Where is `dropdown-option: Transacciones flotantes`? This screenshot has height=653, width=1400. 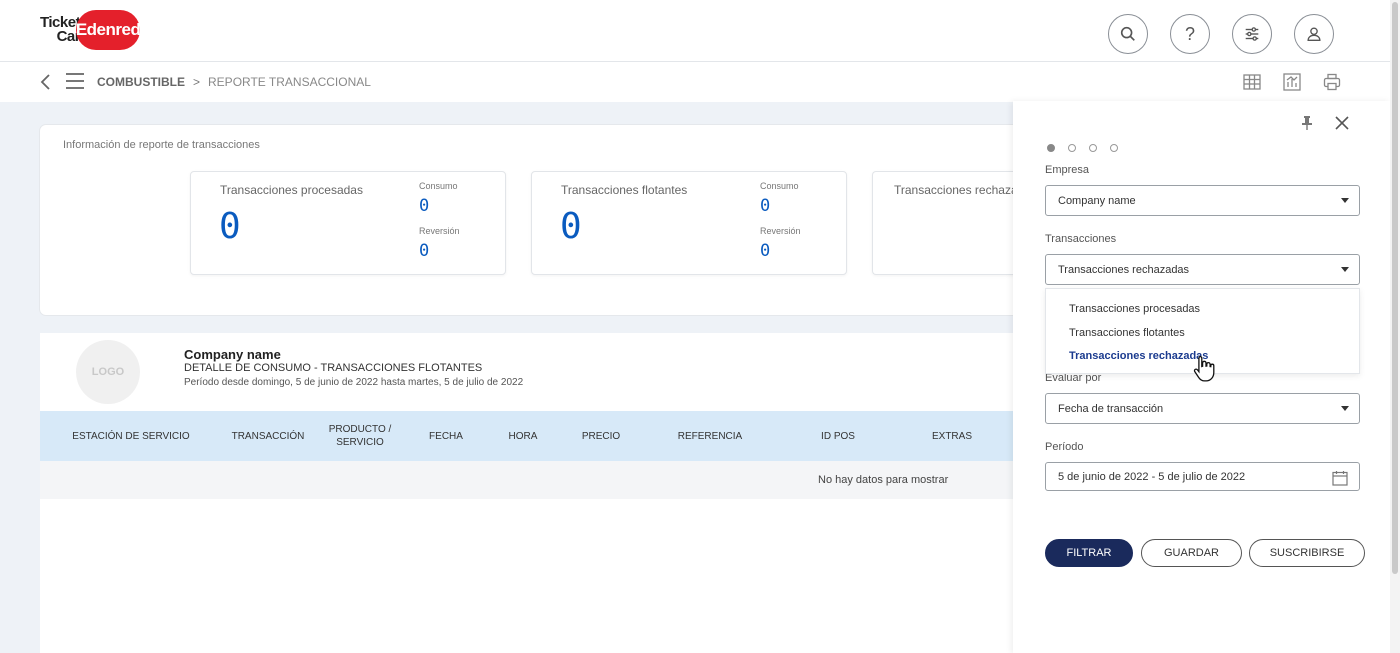 dropdown-option: Transacciones flotantes is located at coordinates (1127, 333).